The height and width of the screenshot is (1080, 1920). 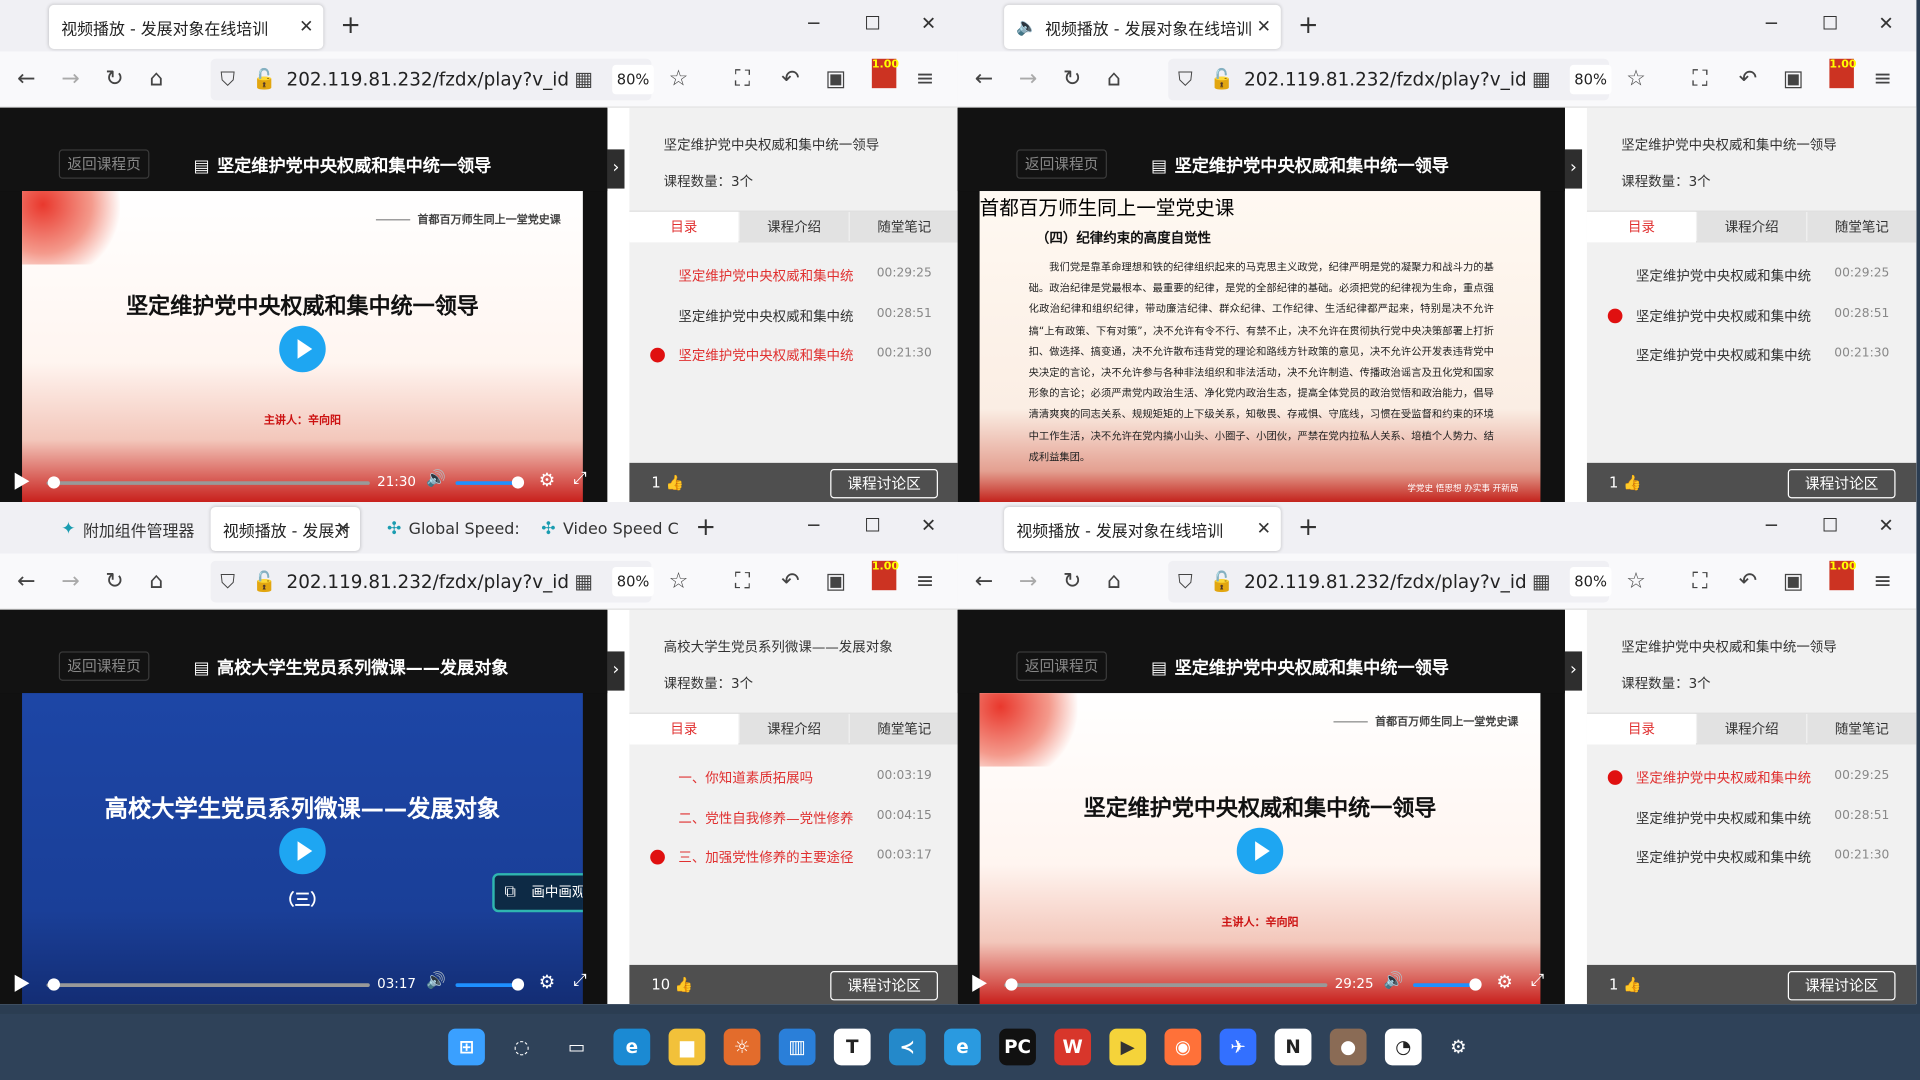 What do you see at coordinates (1541, 78) in the screenshot?
I see `qr-code-icon: ▦` at bounding box center [1541, 78].